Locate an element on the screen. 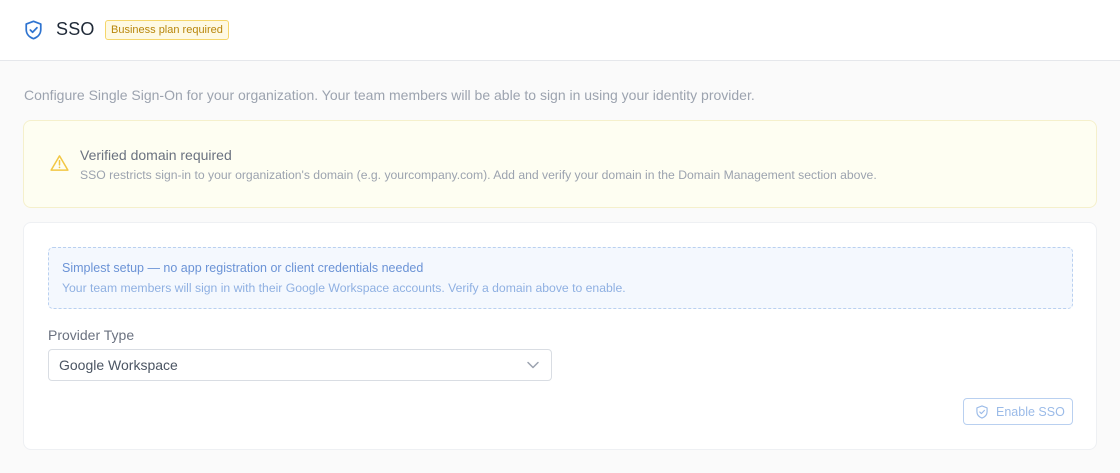 This screenshot has width=1120, height=473. provider-type-select: Google Workspace is located at coordinates (300, 365).